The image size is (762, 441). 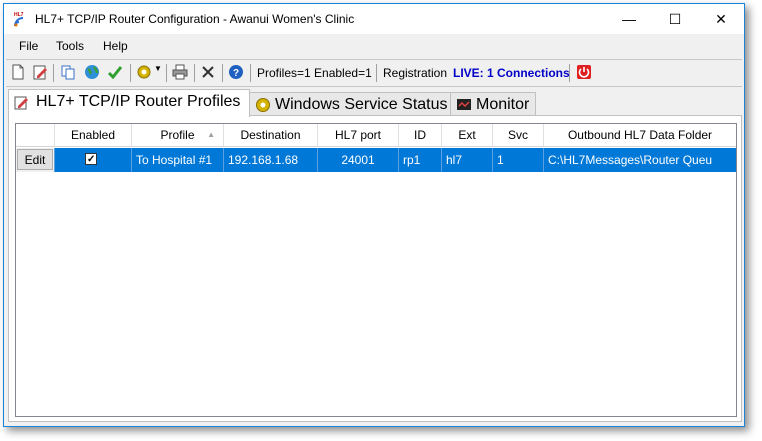 What do you see at coordinates (374, 46) in the screenshot?
I see `menu-bar: File Tools Help` at bounding box center [374, 46].